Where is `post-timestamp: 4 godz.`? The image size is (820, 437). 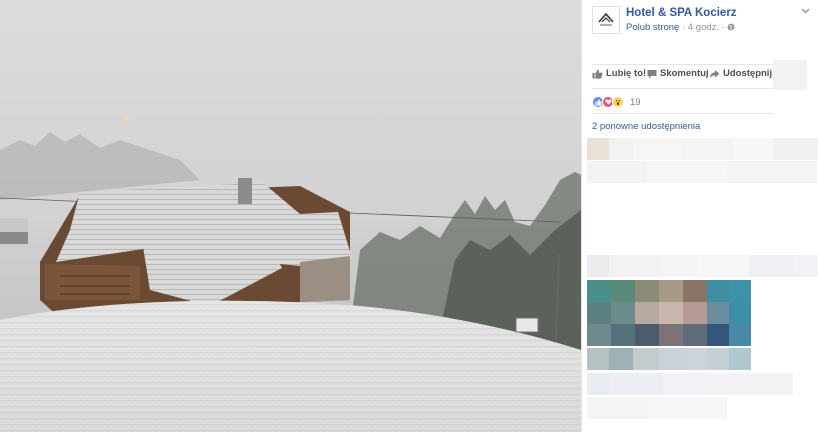 post-timestamp: 4 godz. is located at coordinates (703, 27).